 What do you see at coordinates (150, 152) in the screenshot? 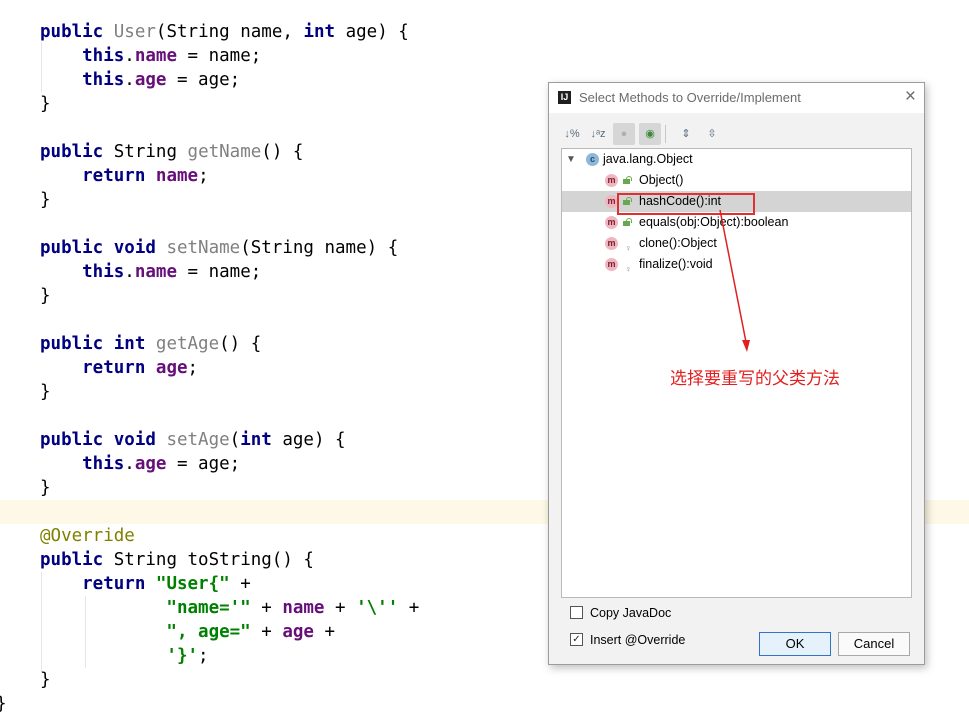
I see `code-token: String` at bounding box center [150, 152].